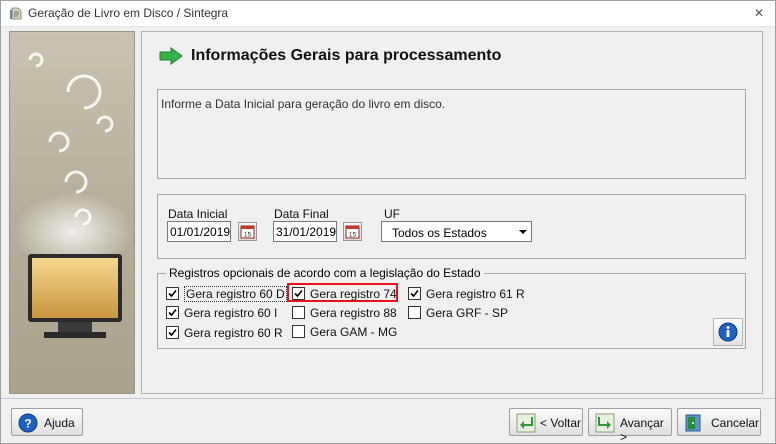  I want to click on checkbox-grf-sp, so click(414, 312).